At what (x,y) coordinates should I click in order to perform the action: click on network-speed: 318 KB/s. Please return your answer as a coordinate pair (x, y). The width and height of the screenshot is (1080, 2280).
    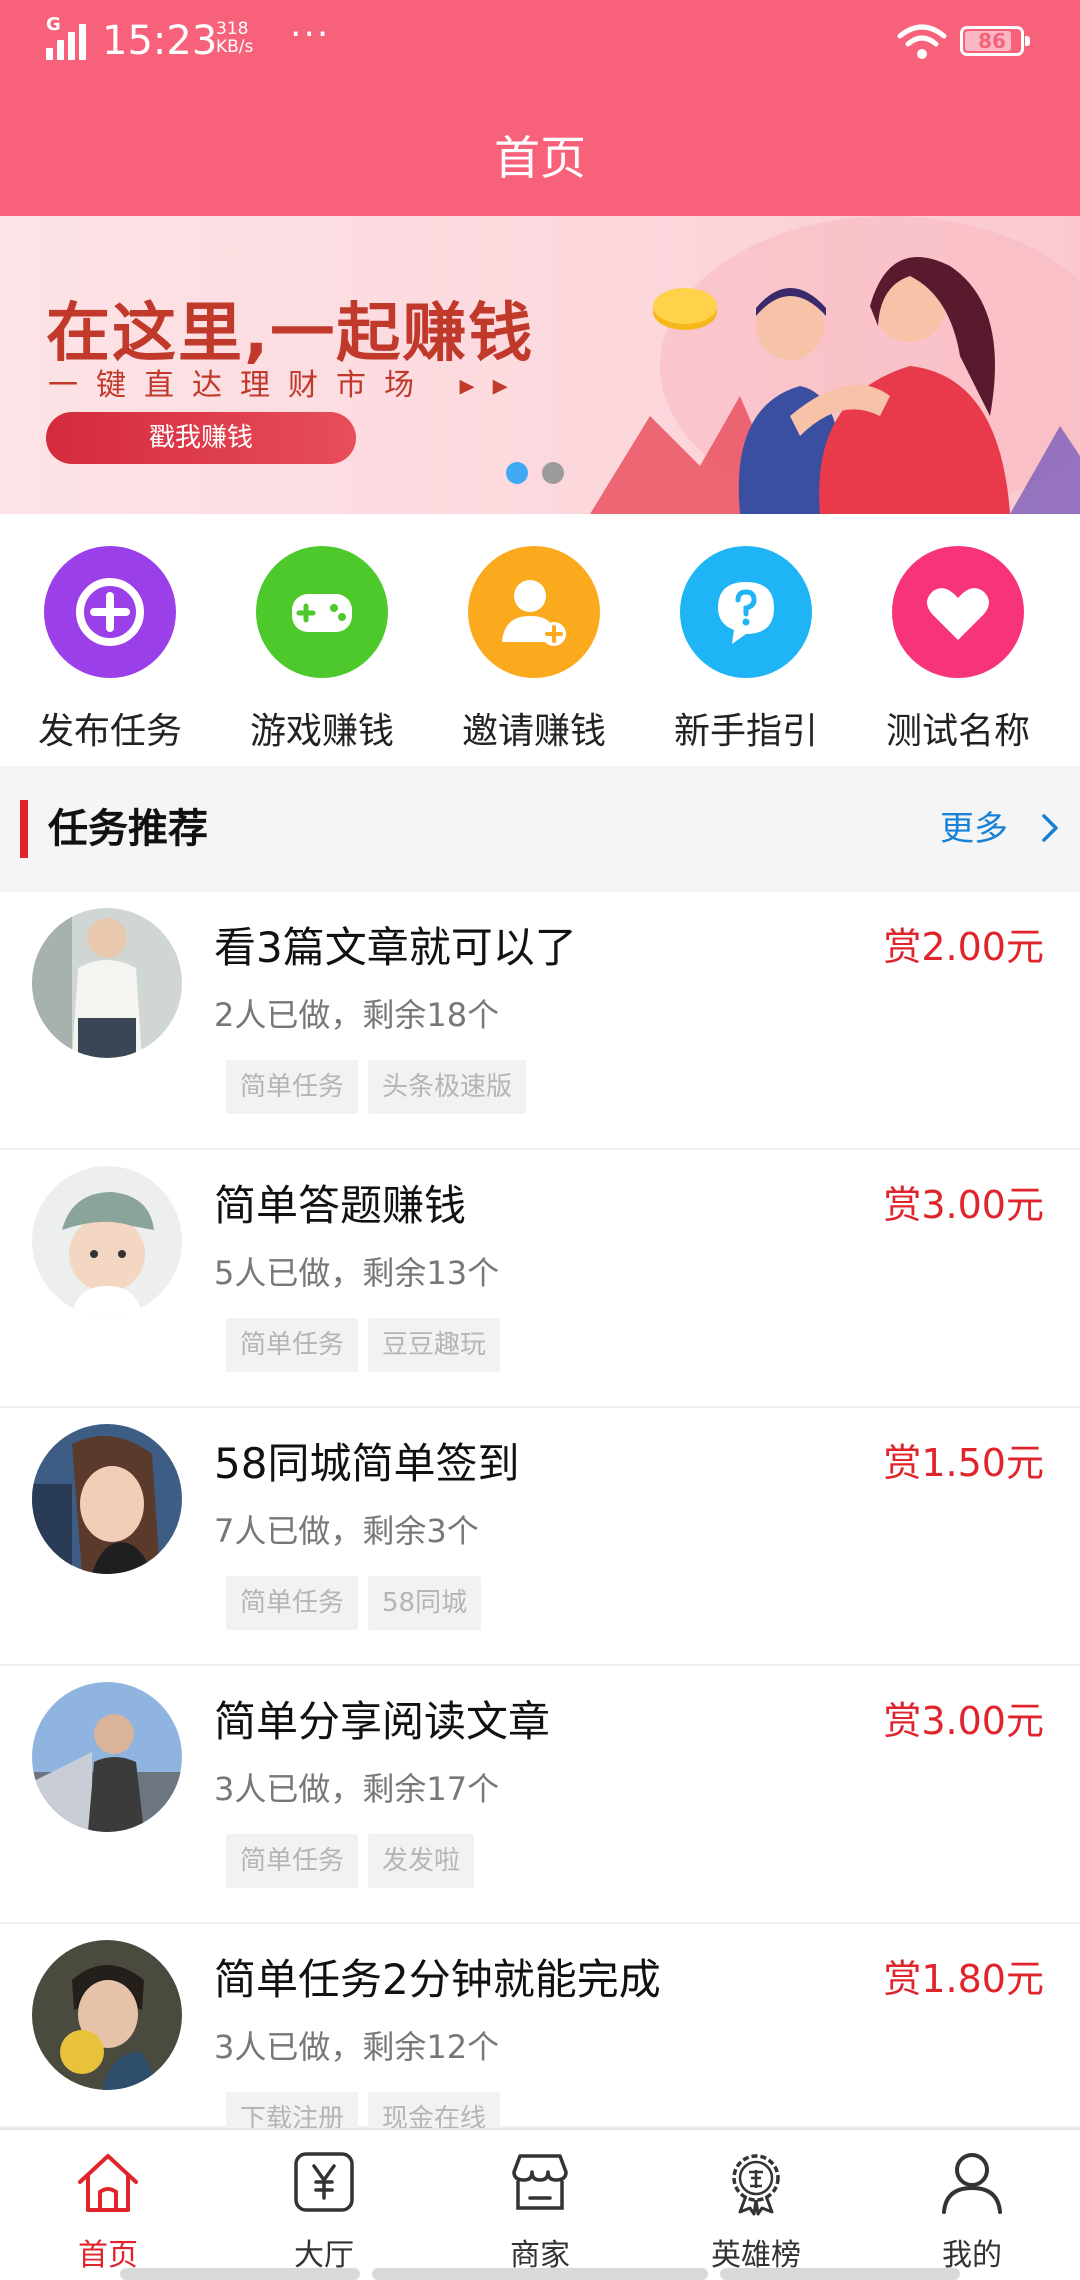
    Looking at the image, I should click on (234, 38).